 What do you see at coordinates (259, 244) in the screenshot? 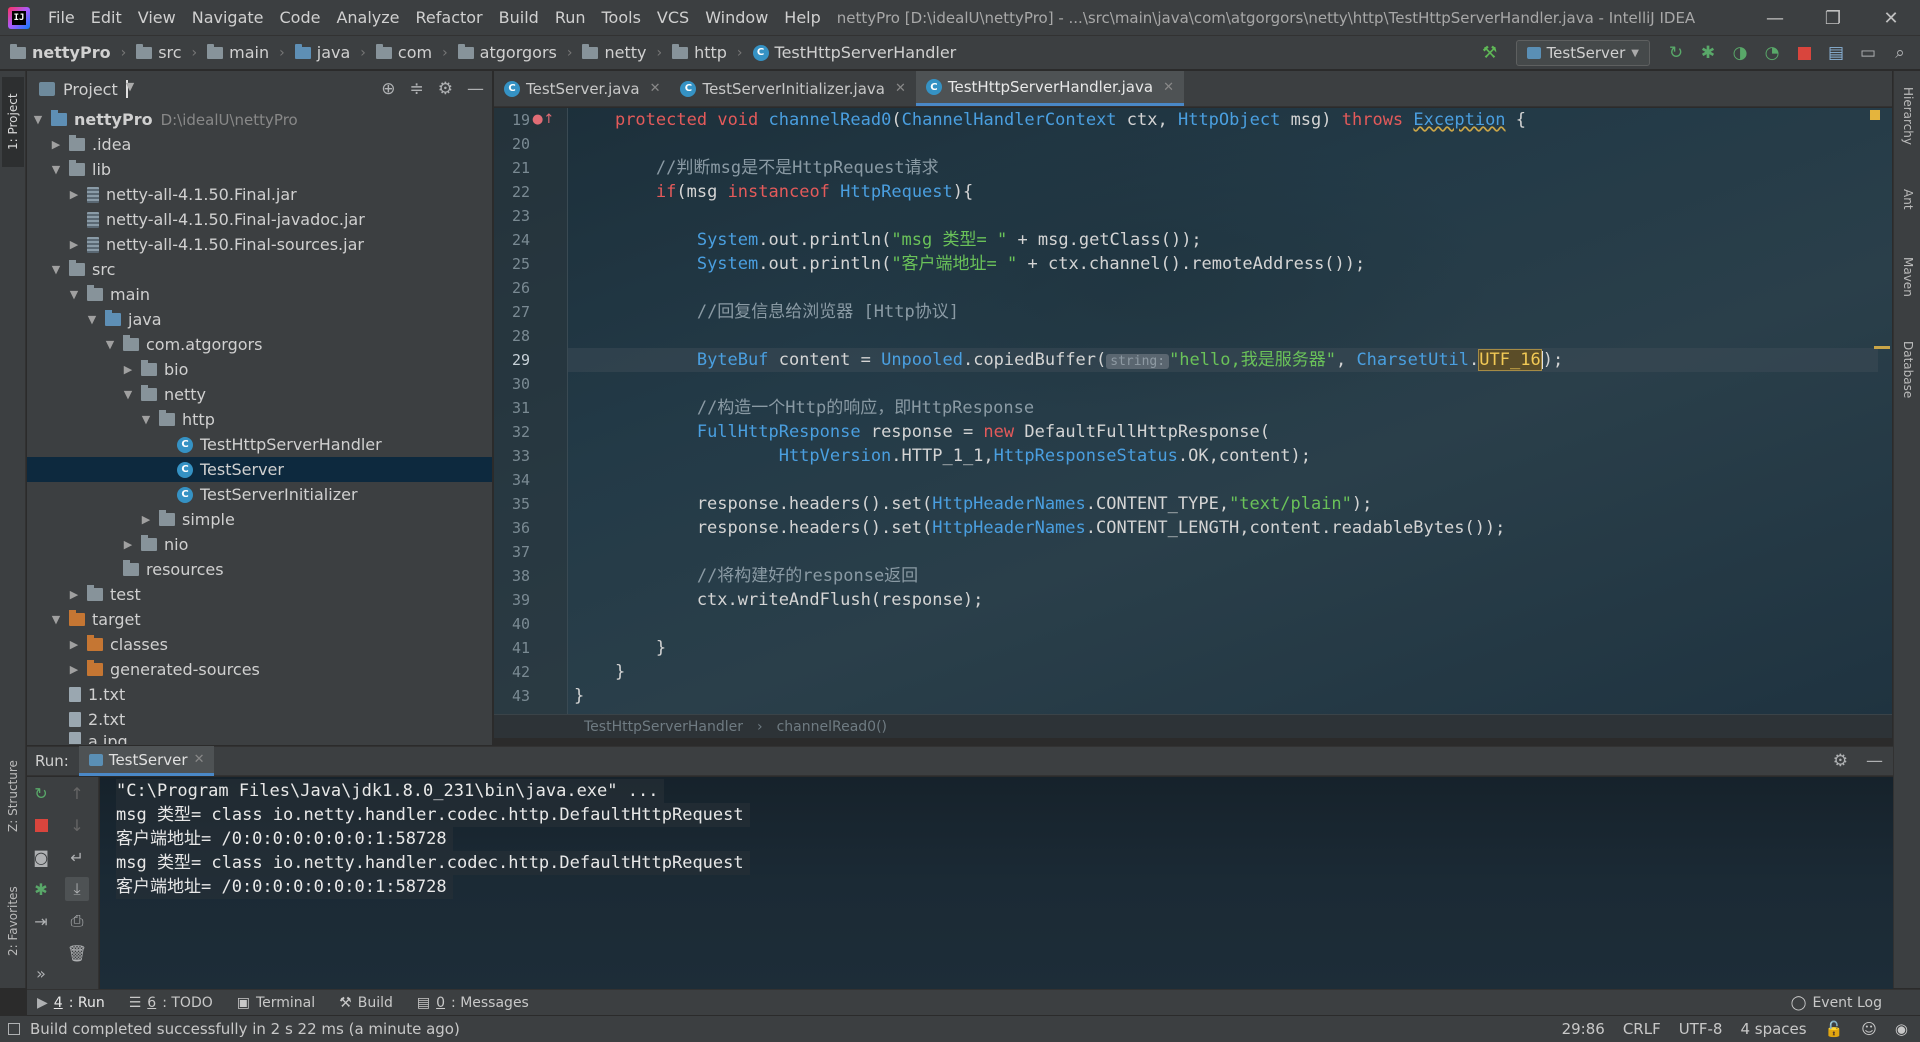
I see `tree-item: ▶ netty-all-4.1.50.Final-sources.jar` at bounding box center [259, 244].